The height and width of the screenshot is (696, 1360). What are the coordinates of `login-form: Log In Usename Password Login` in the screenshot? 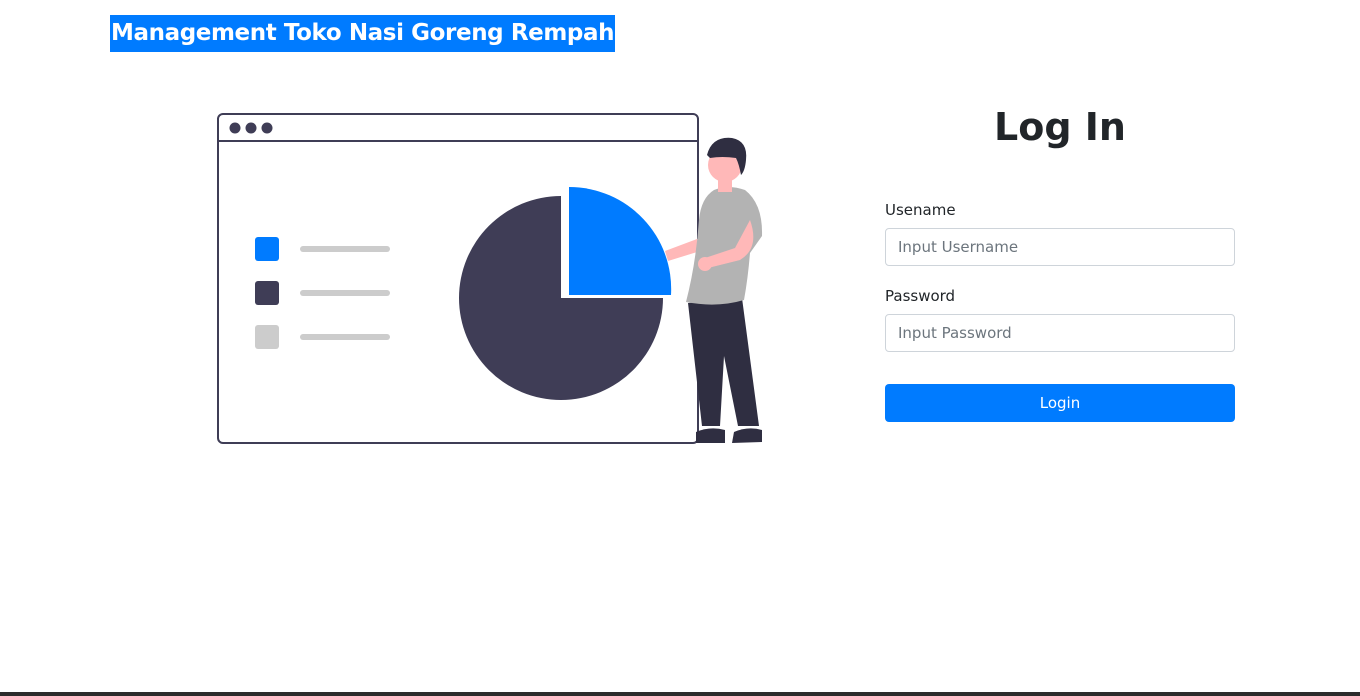 It's located at (1060, 261).